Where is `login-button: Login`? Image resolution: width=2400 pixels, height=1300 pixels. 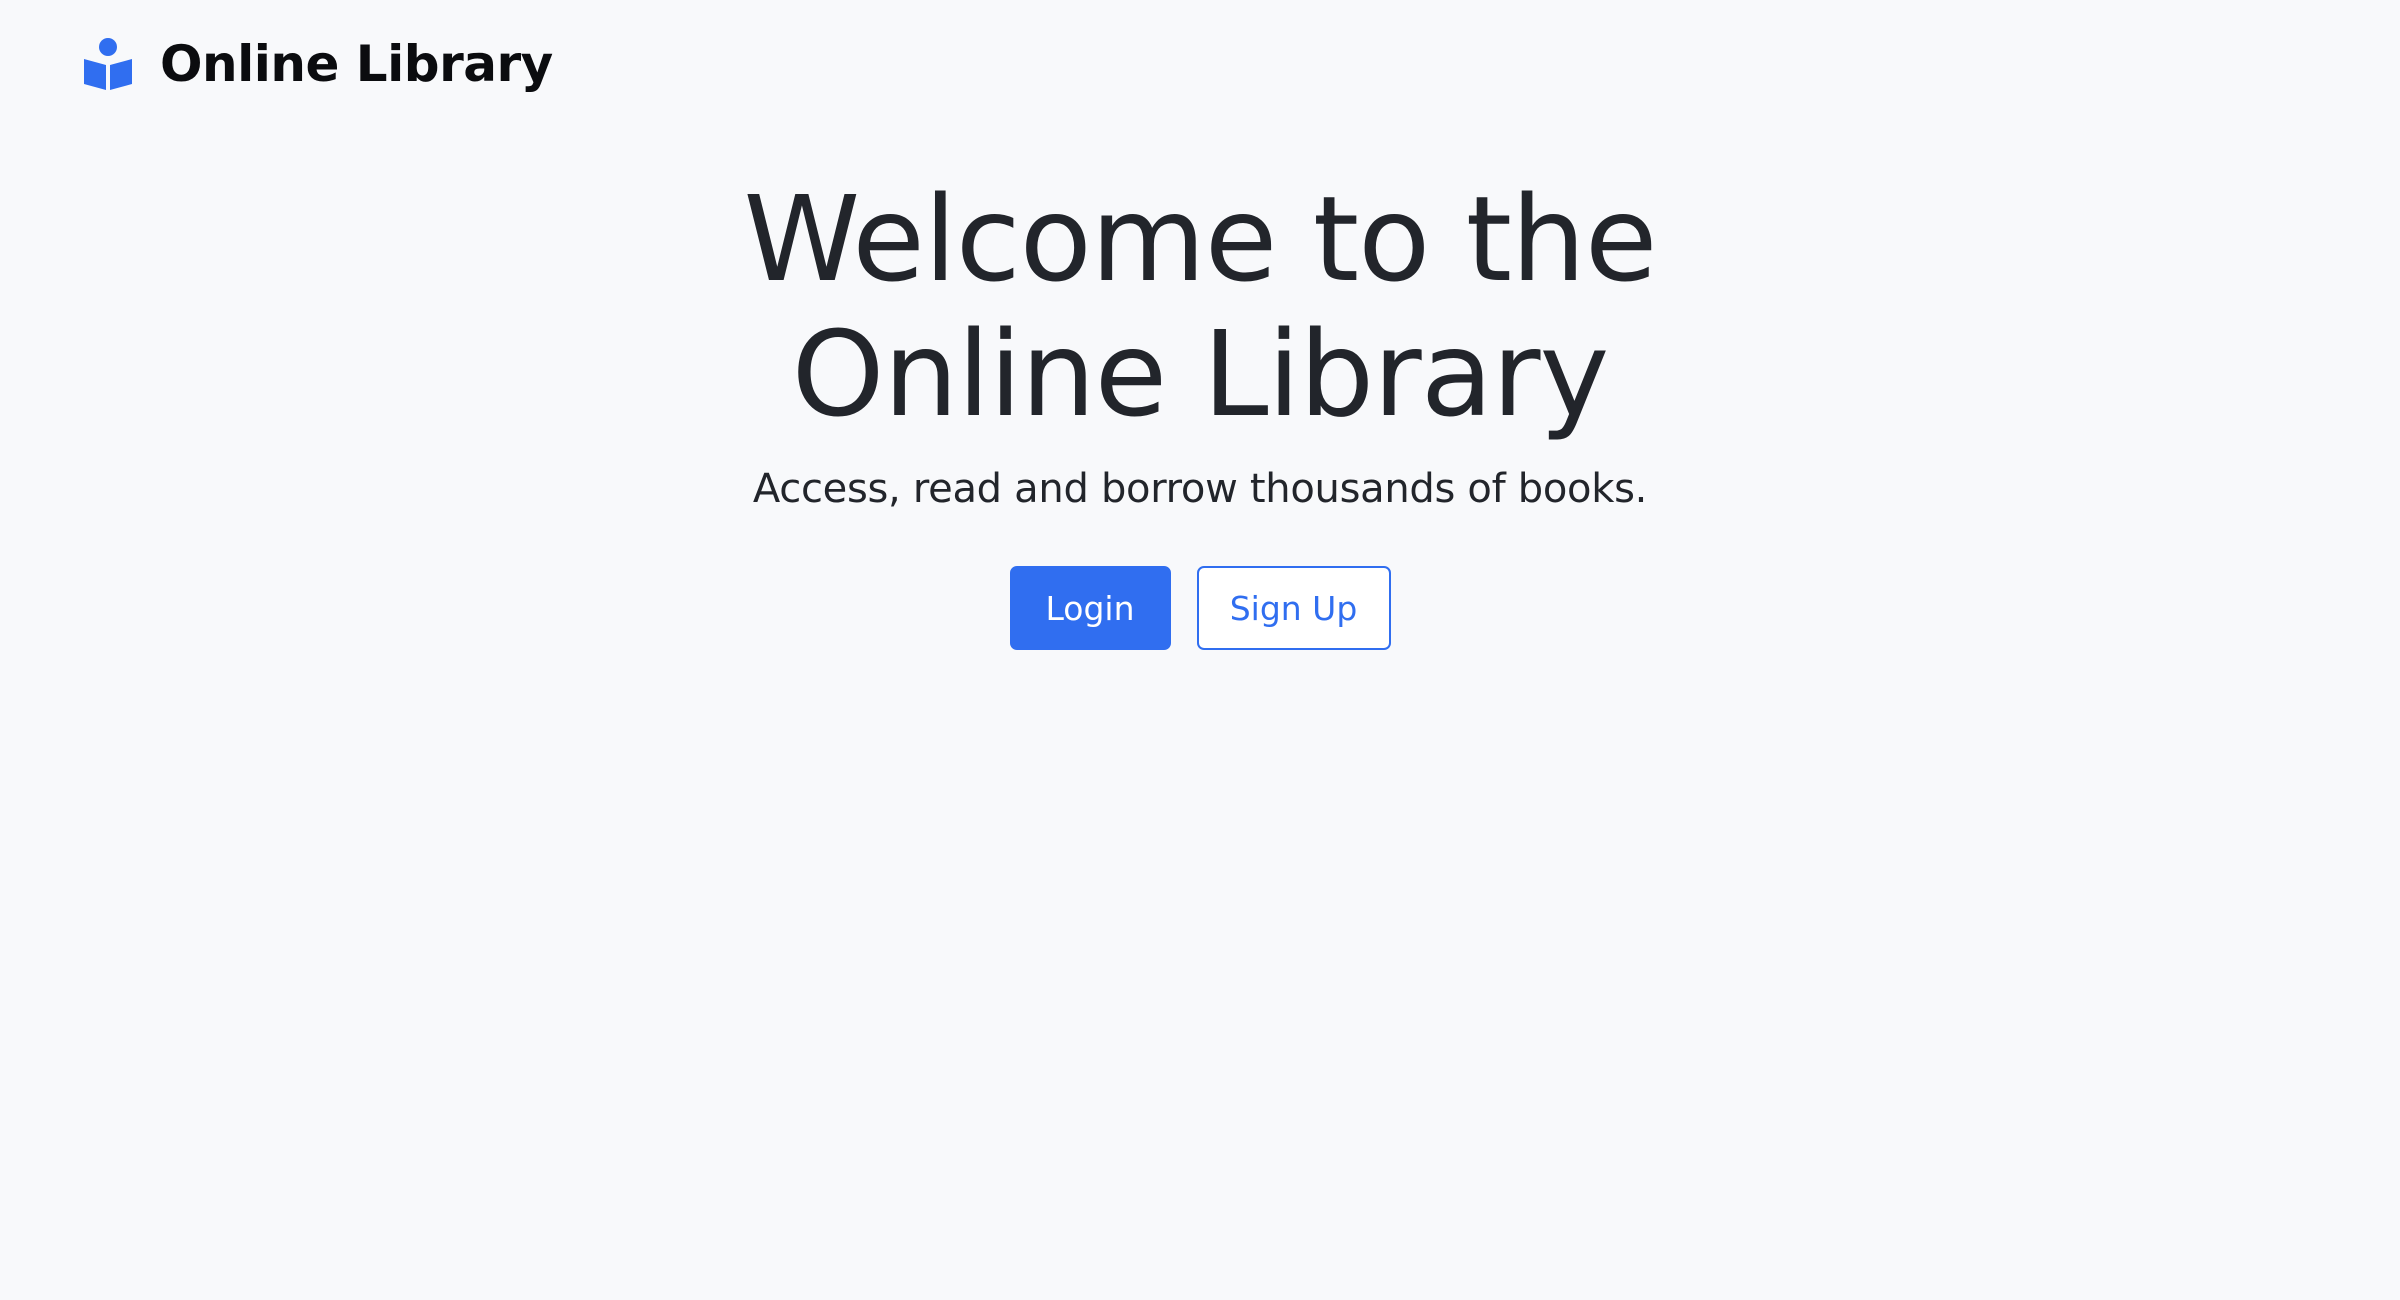 login-button: Login is located at coordinates (1090, 608).